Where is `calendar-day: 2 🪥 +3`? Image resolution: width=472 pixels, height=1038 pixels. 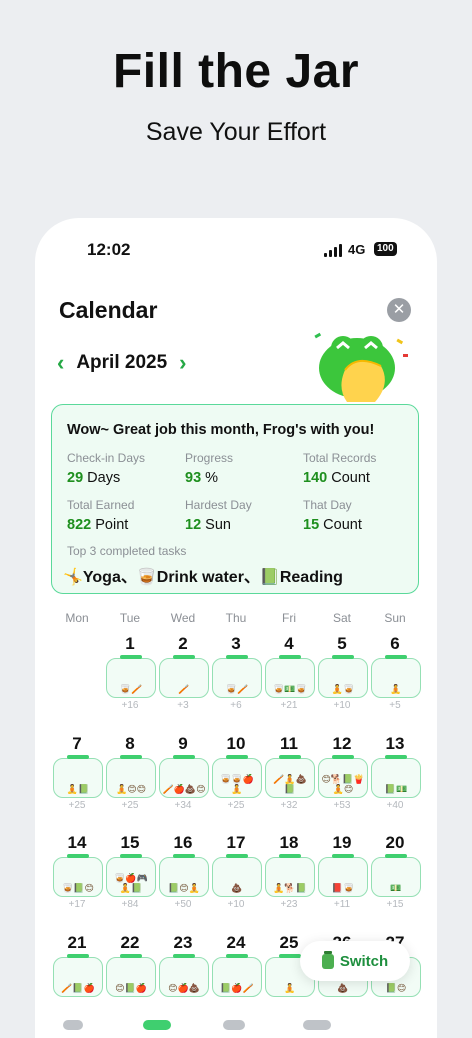
calendar-day: 2 🪥 +3 is located at coordinates (183, 682).